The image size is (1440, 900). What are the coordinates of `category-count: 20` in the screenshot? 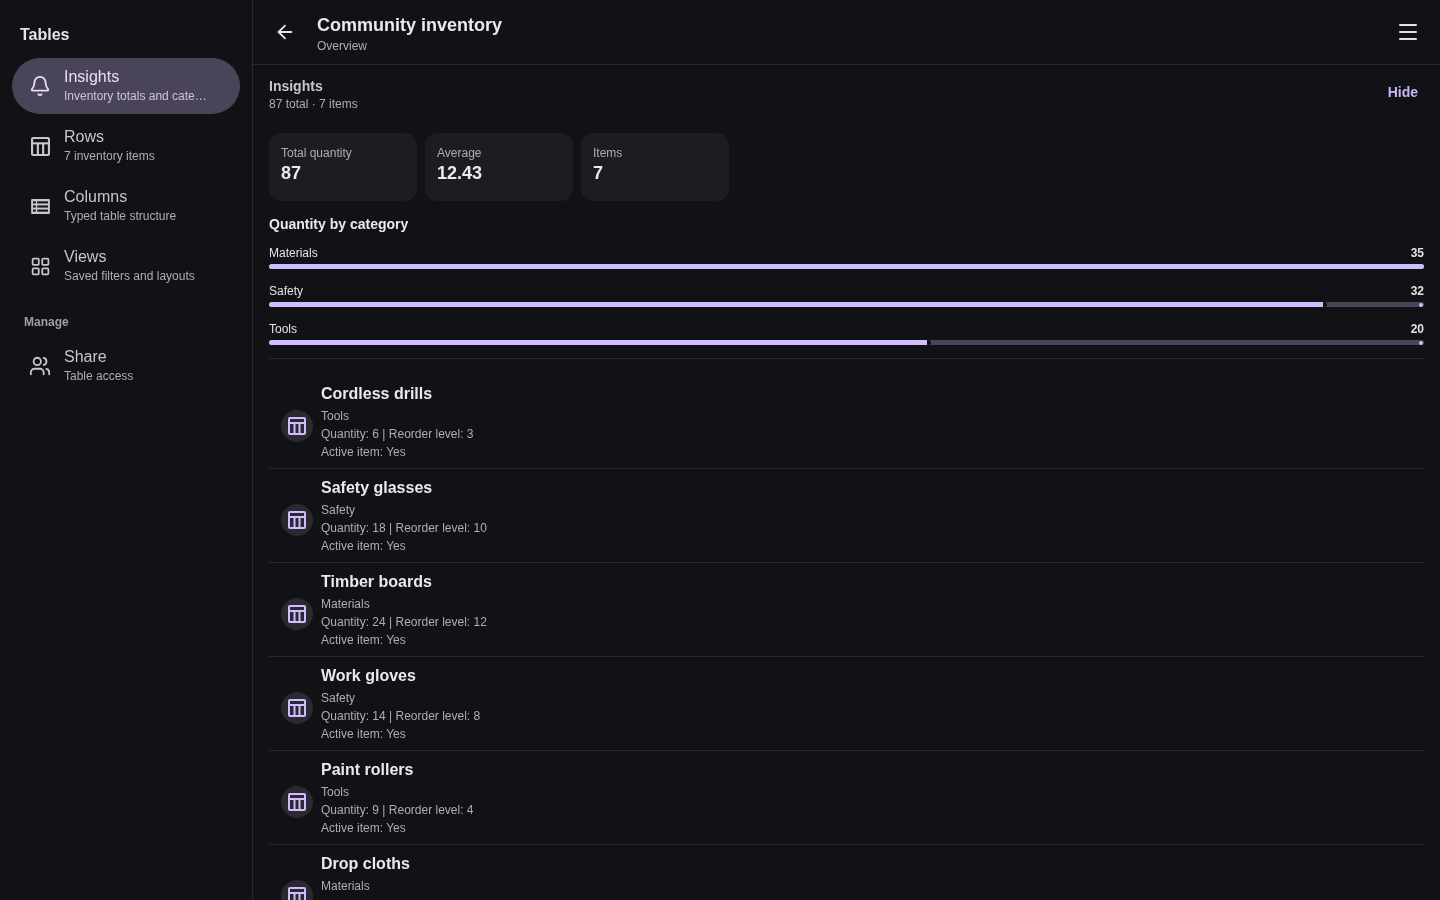 It's located at (1417, 329).